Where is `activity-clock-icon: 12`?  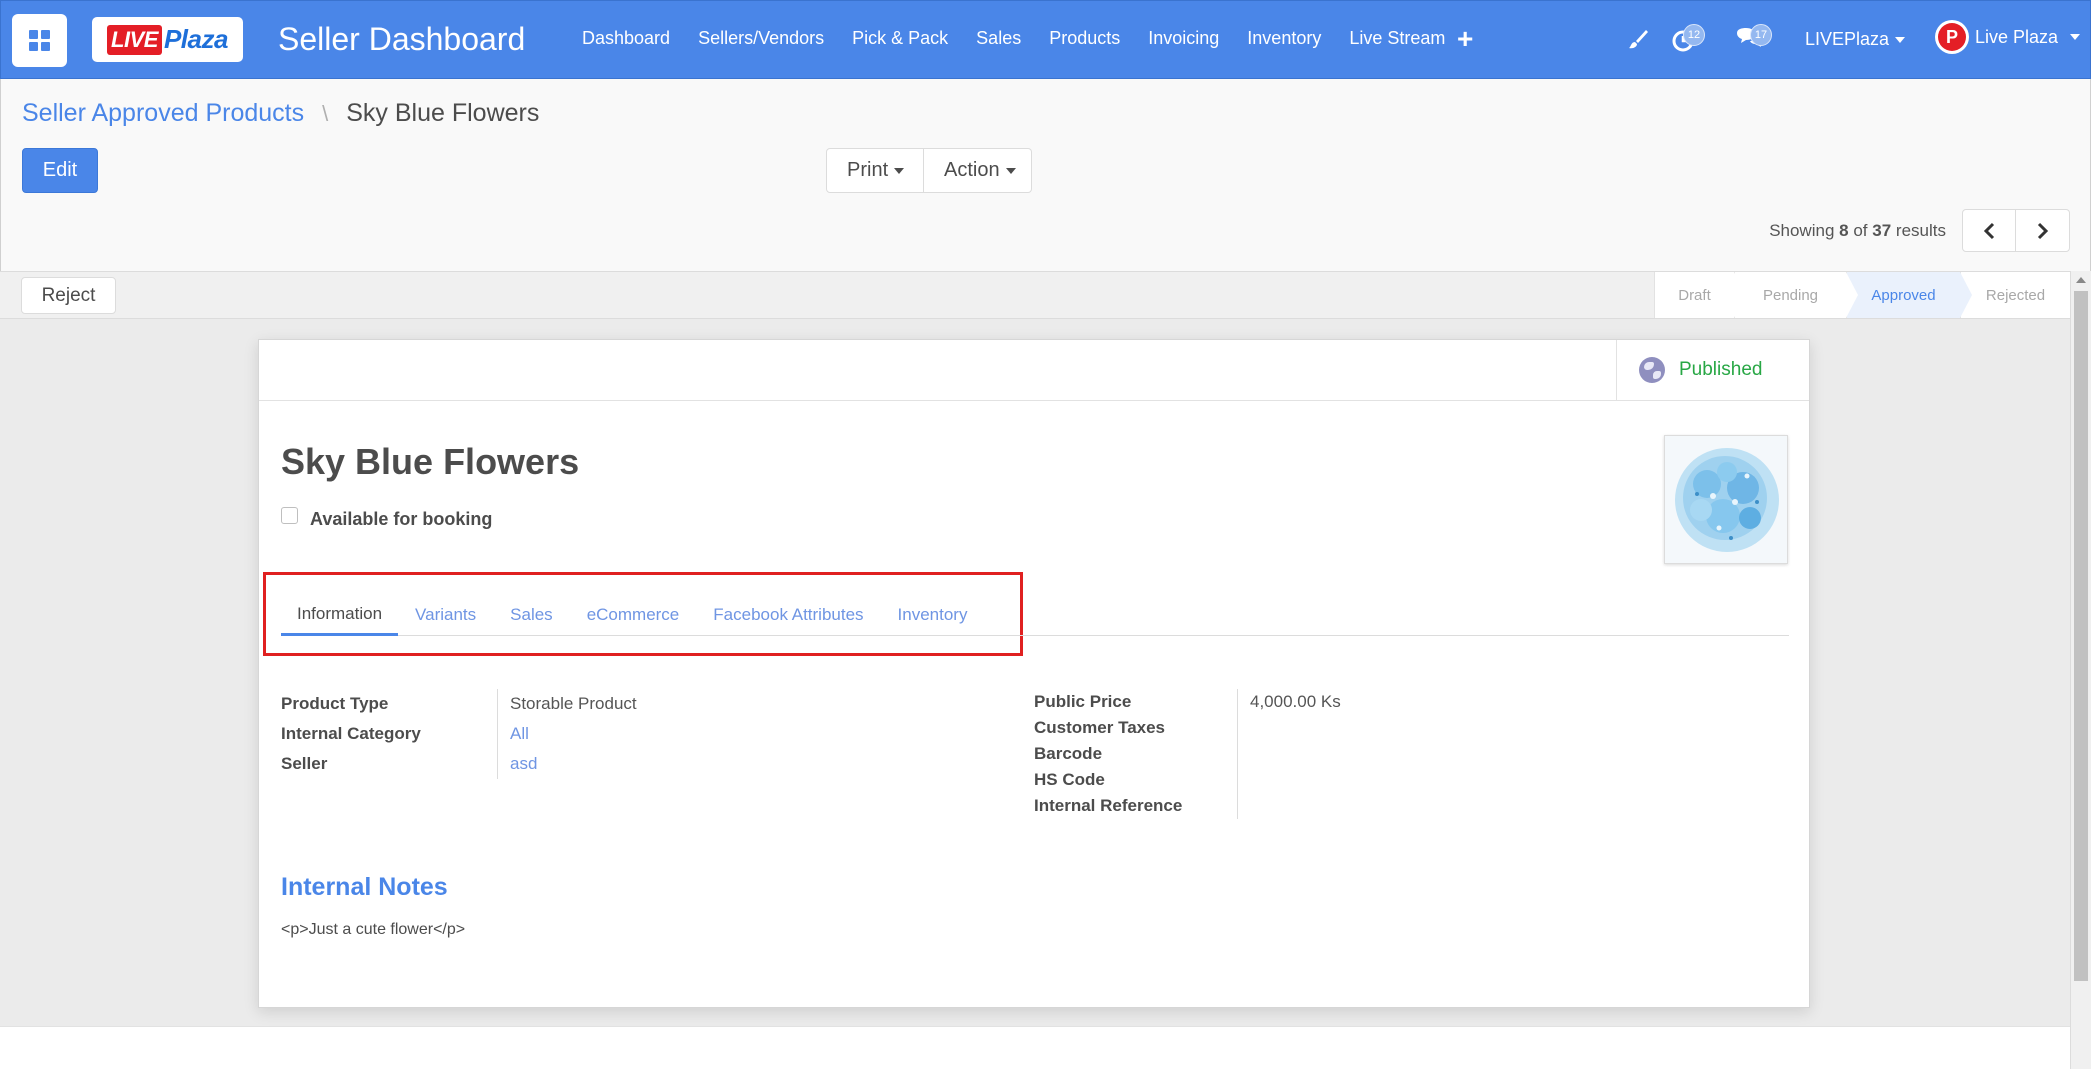
activity-clock-icon: 12 is located at coordinates (1688, 40).